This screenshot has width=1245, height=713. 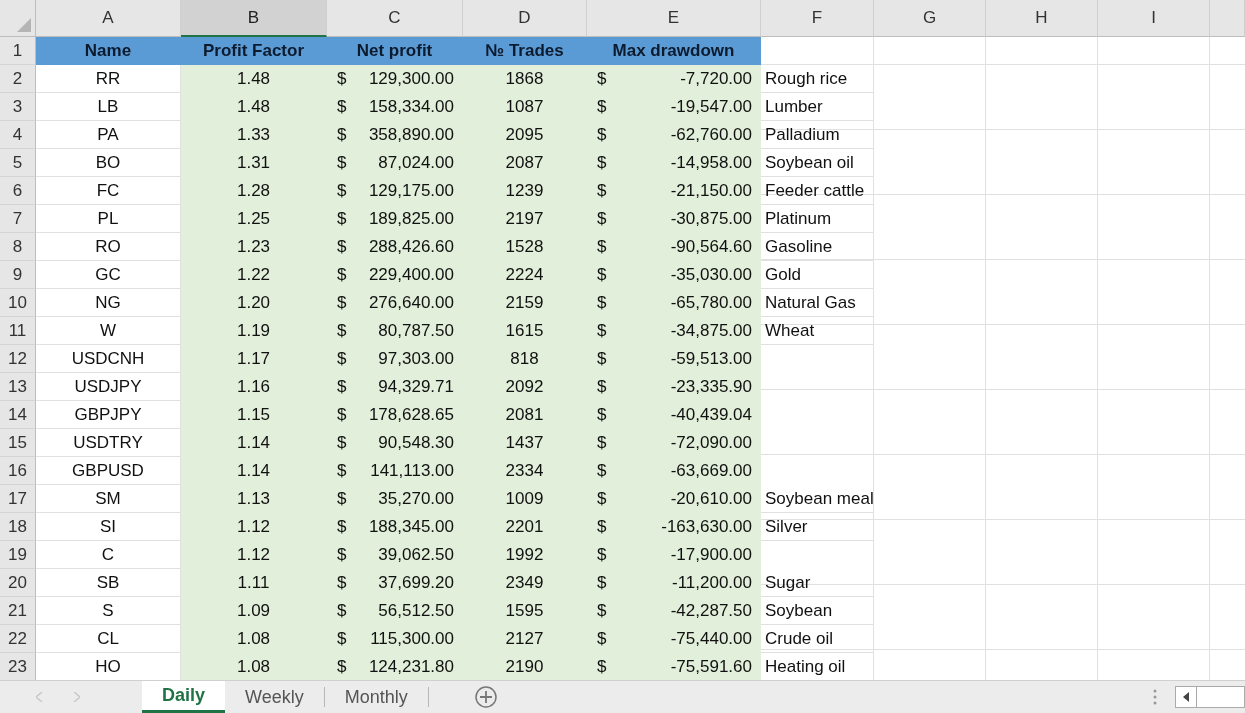 I want to click on column-header: E, so click(x=674, y=18).